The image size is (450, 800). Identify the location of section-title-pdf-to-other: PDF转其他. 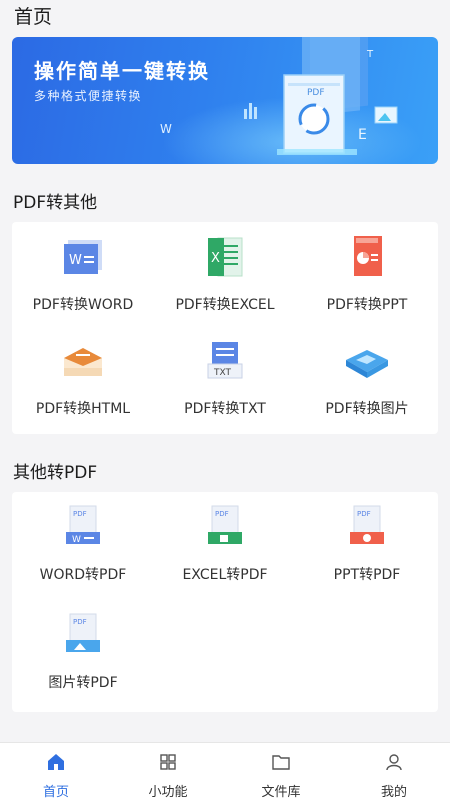
(55, 203).